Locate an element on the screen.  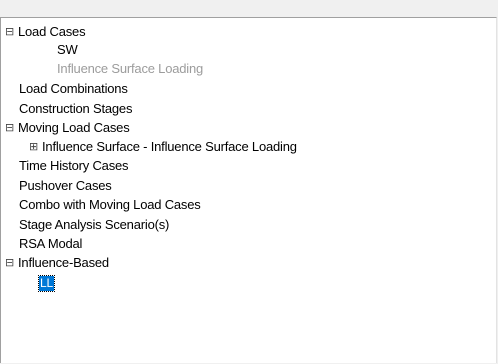
expand-icon: ⊞ is located at coordinates (35, 147).